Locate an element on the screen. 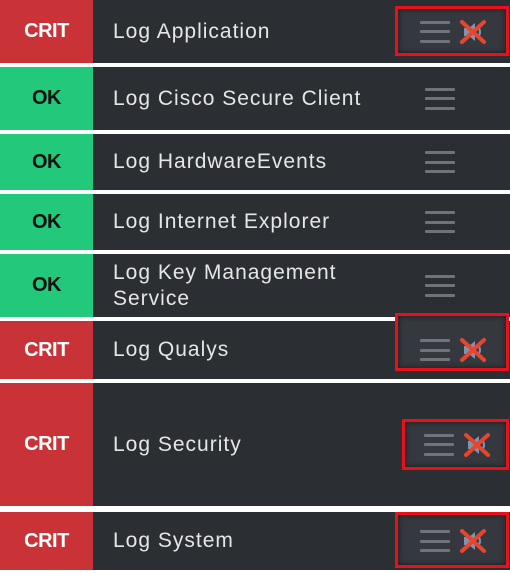 The width and height of the screenshot is (510, 573). service-name: Log Key Management Service is located at coordinates (248, 285).